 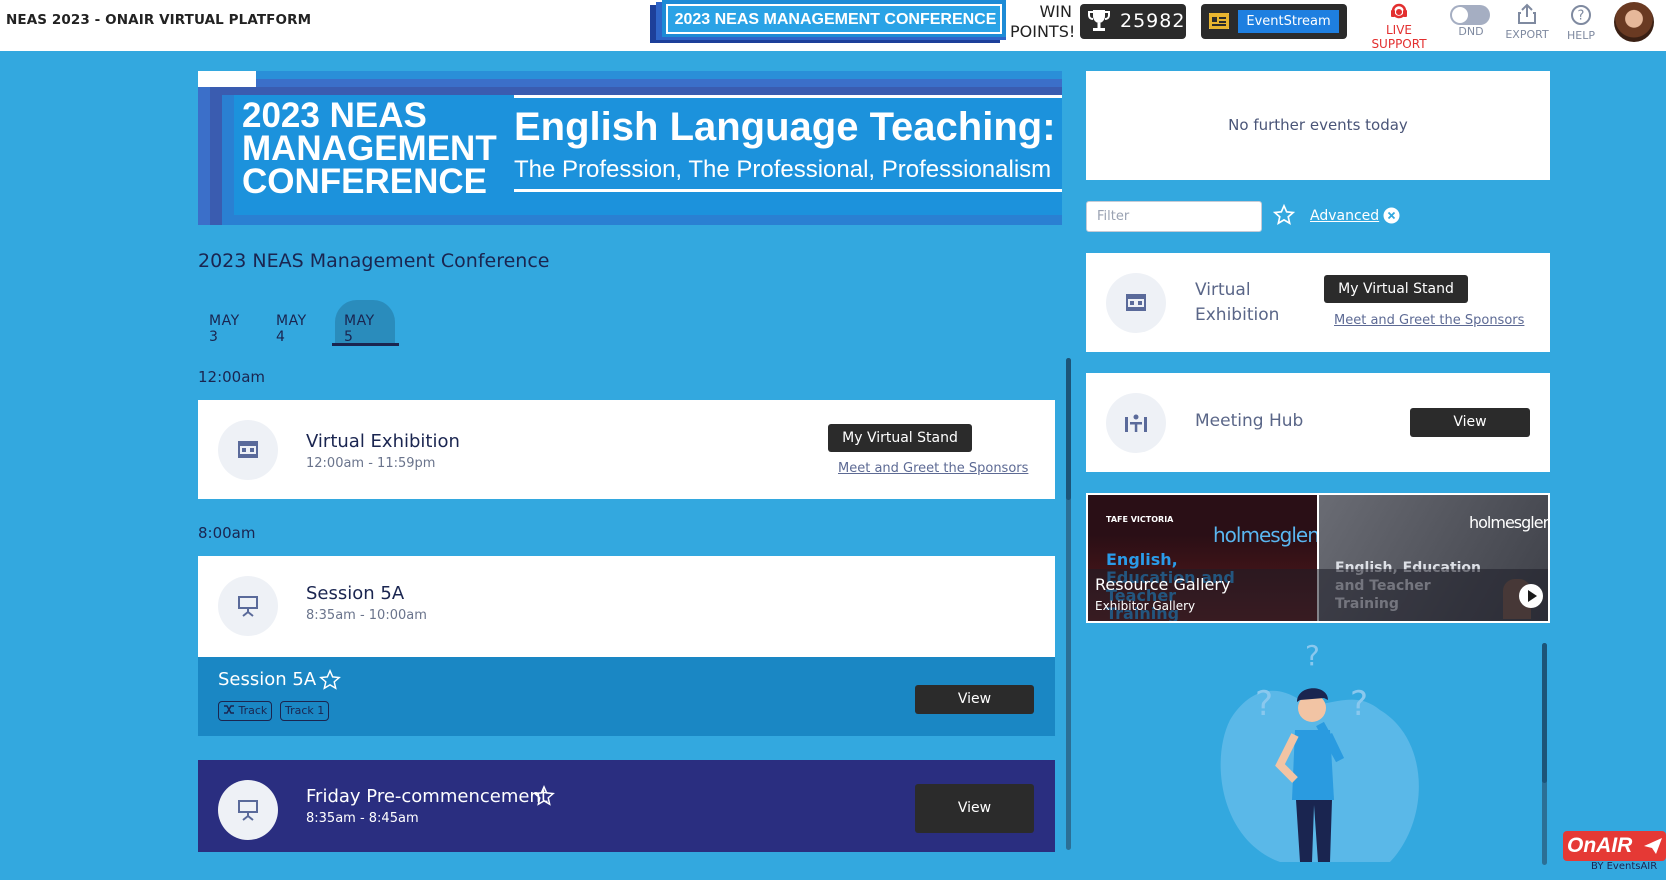 I want to click on sidebar-my-virtual-stand-button: My Virtual Stand, so click(x=1396, y=289).